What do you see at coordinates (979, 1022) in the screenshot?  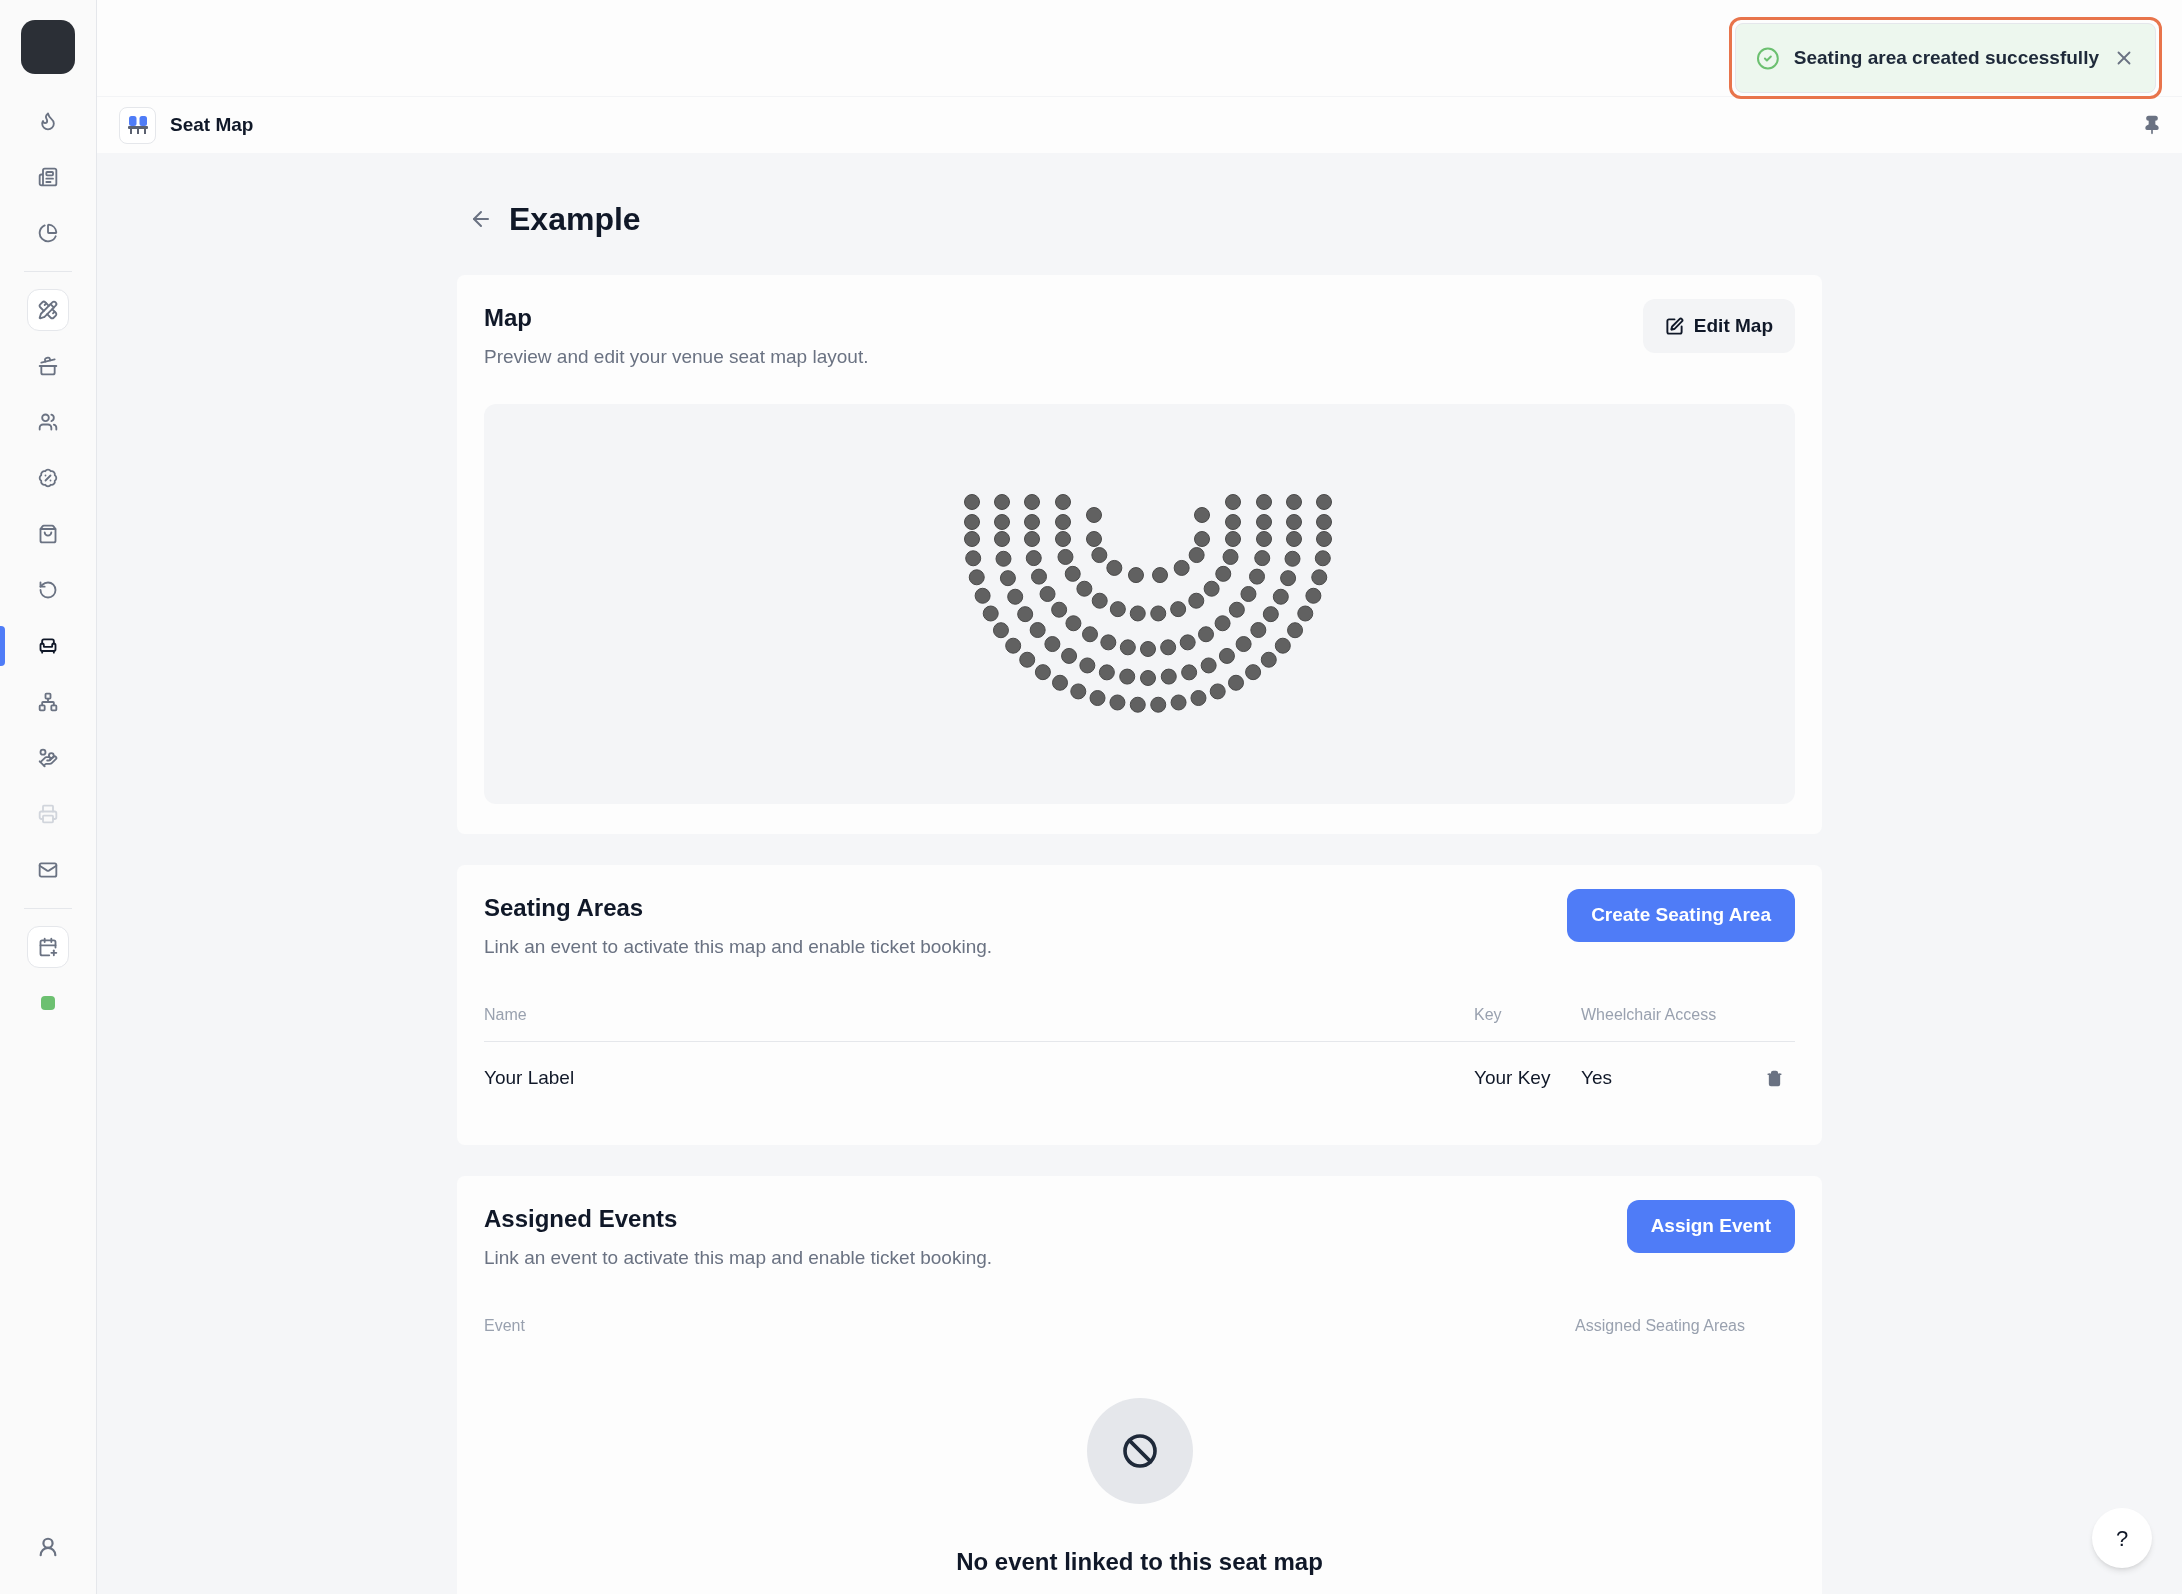 I see `column-header: Name` at bounding box center [979, 1022].